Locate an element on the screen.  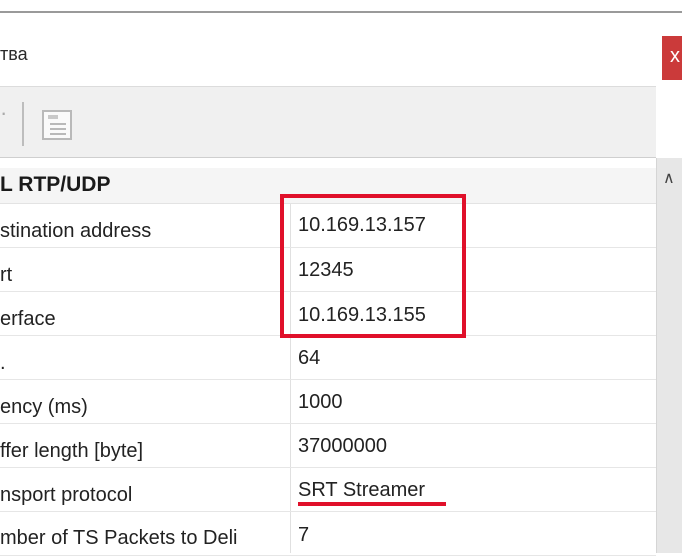
property-name: mber of TS Packets to Deli is located at coordinates (119, 538).